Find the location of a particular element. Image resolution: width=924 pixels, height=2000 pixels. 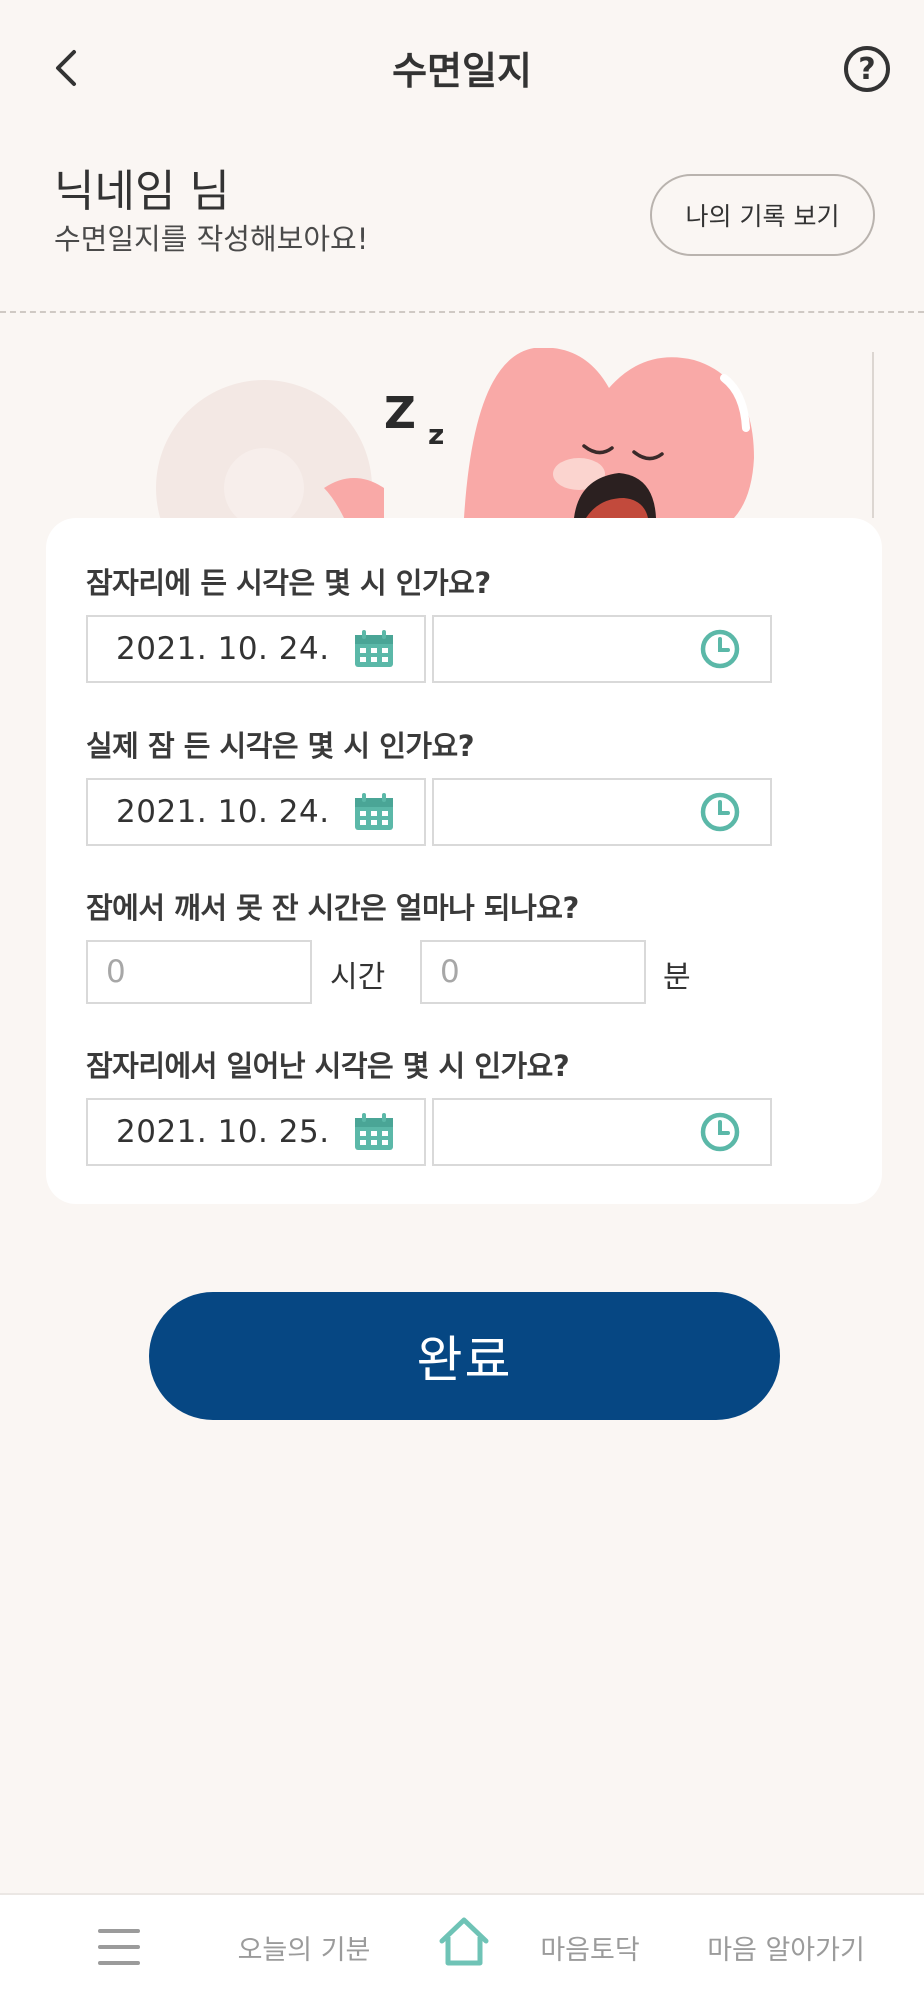

complete-button: 완료 is located at coordinates (464, 1356).